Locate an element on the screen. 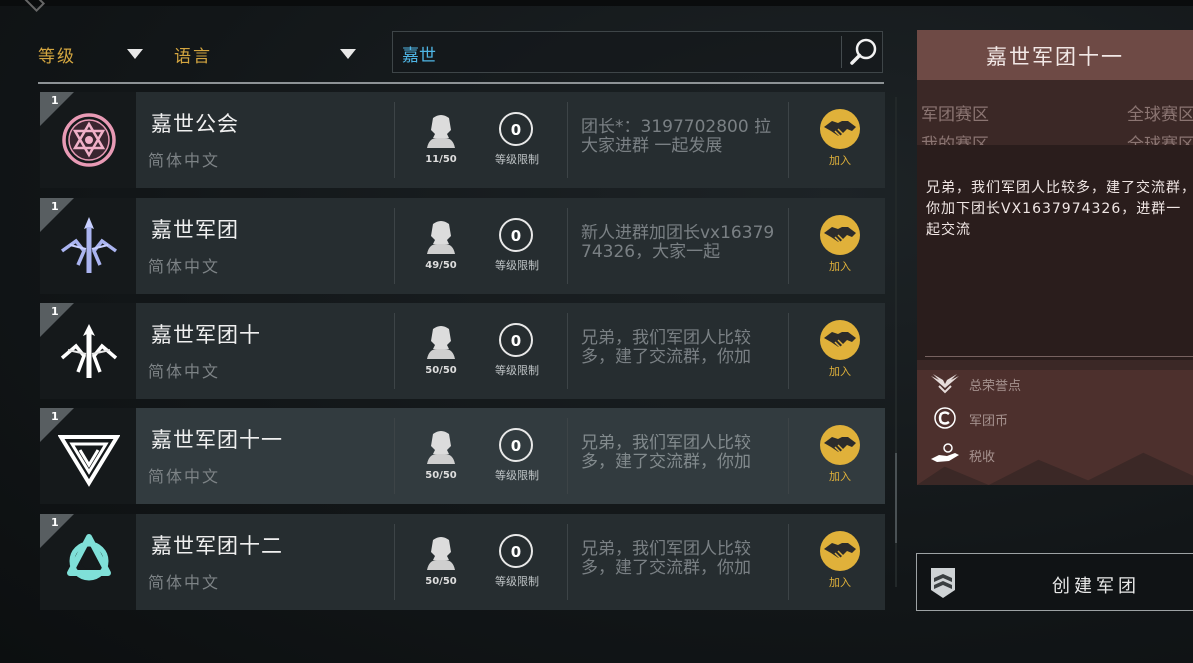 The height and width of the screenshot is (663, 1193). guild-notice: 团长*：3197702800 拉大家进群 一起发展 is located at coordinates (676, 137).